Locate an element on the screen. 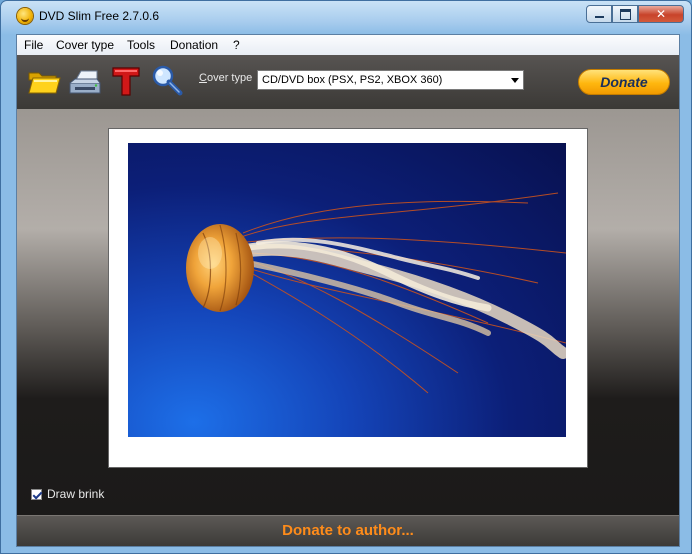 The image size is (692, 554). app-smiley-icon is located at coordinates (25, 16).